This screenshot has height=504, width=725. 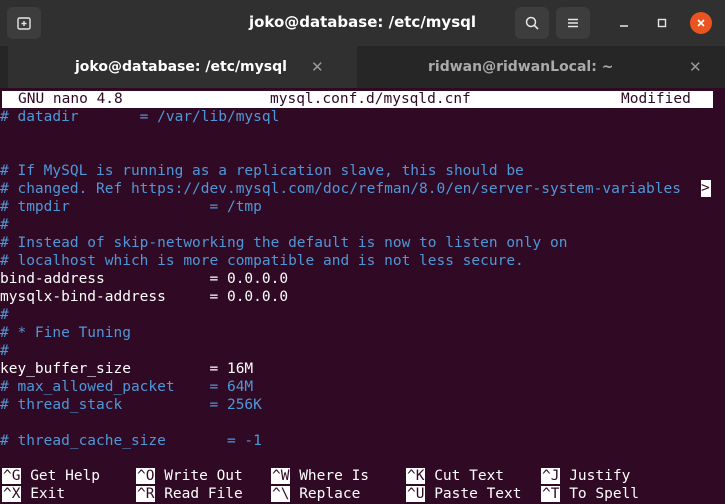 What do you see at coordinates (281, 476) in the screenshot?
I see `shortcut-key: ^W` at bounding box center [281, 476].